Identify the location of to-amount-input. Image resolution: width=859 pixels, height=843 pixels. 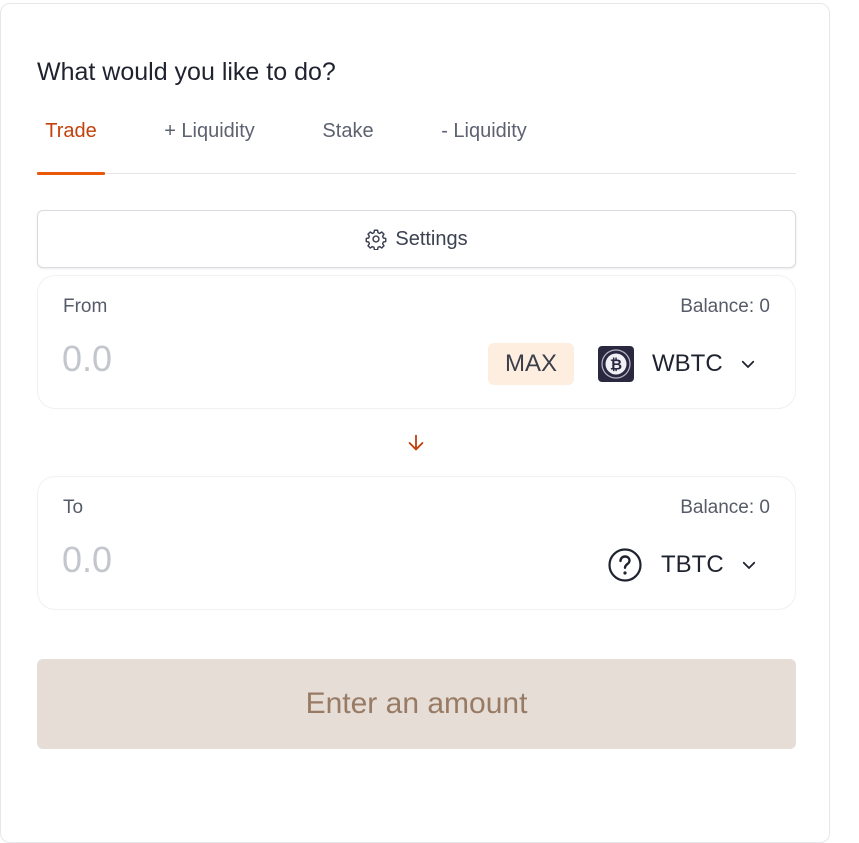
(212, 560).